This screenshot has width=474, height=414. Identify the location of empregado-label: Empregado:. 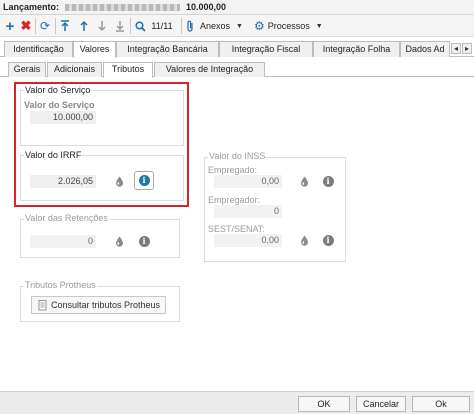
(233, 170).